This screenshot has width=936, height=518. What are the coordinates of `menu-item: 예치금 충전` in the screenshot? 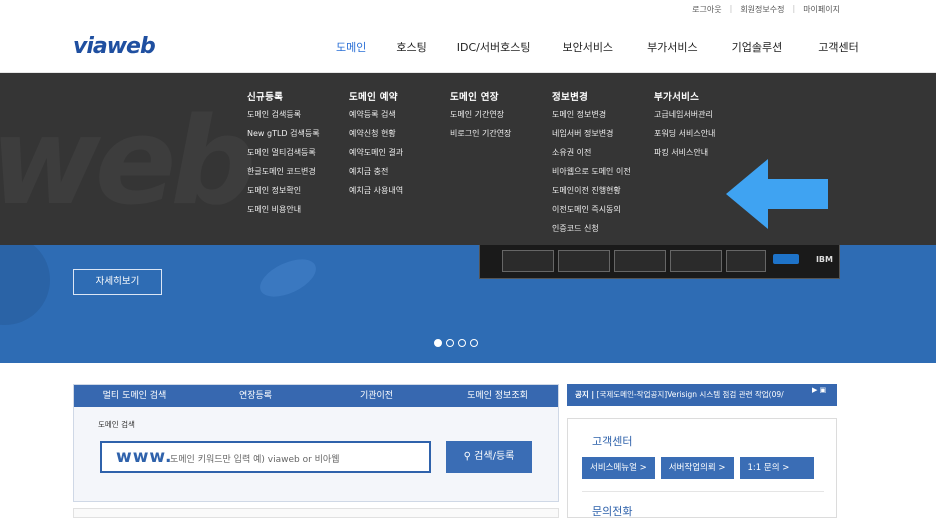 It's located at (376, 175).